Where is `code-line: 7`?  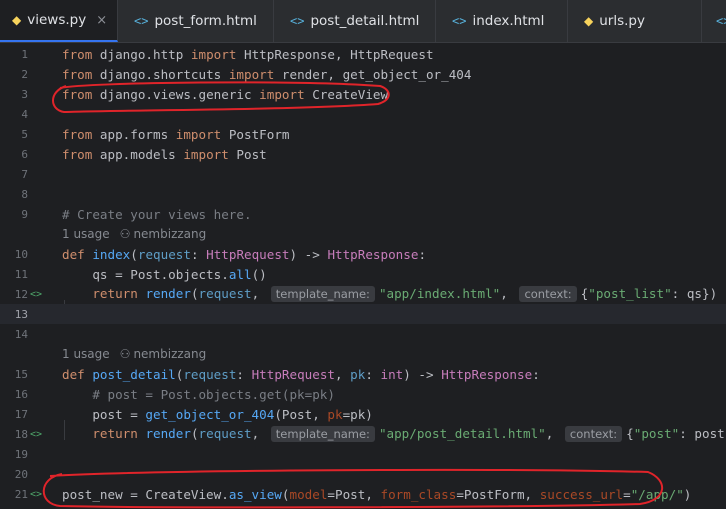 code-line: 7 is located at coordinates (363, 174).